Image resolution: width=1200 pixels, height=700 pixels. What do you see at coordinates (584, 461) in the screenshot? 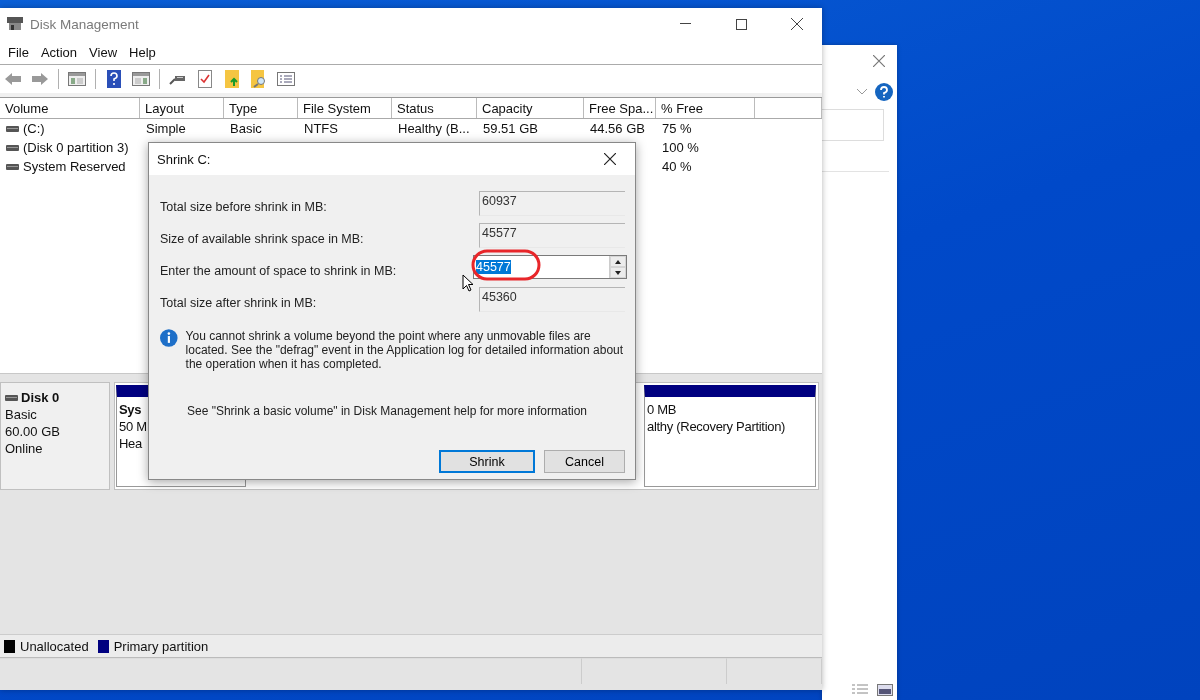
I see `dialog-button: Cancel` at bounding box center [584, 461].